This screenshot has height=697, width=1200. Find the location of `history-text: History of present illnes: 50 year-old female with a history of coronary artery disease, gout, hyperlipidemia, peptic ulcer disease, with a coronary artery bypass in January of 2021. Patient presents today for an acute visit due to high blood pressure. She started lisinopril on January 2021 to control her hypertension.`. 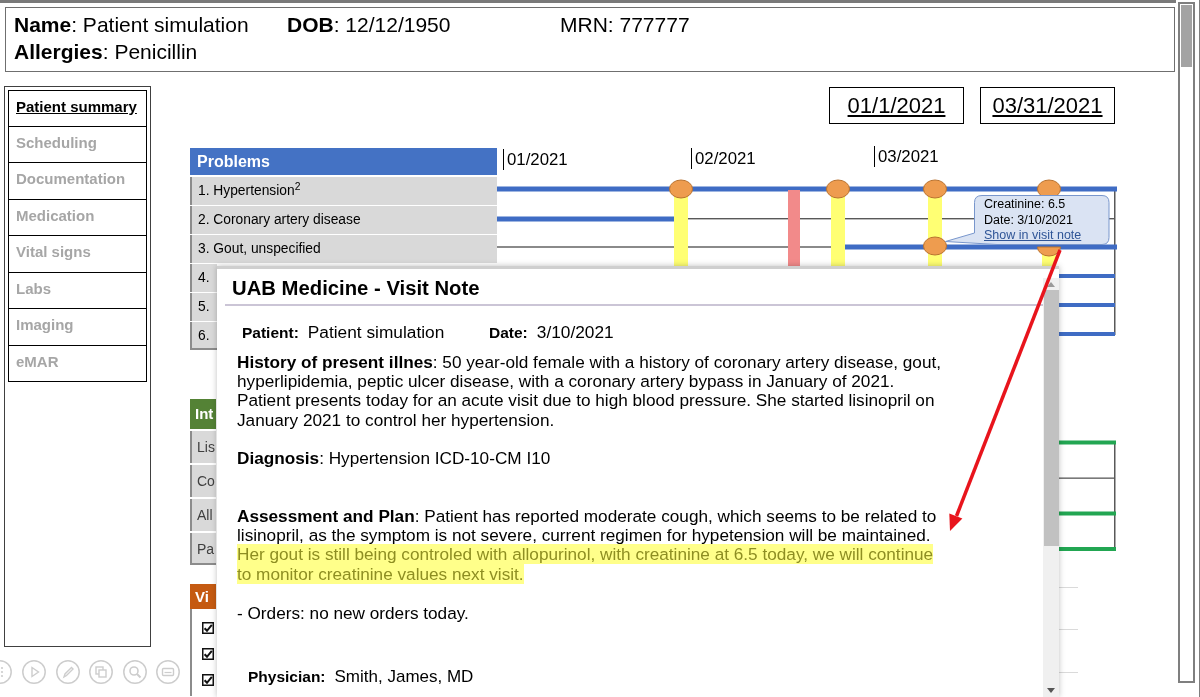

history-text: History of present illnes: 50 year-old female with a history of coronary artery disease, gout, hyperlipidemia, peptic ulcer disease, with a coronary artery bypass in January of 2021. Patient presents today for an acute visit due to high blood pressure. She started lisinopril on January 2021 to control her hypertension. is located at coordinates (590, 391).